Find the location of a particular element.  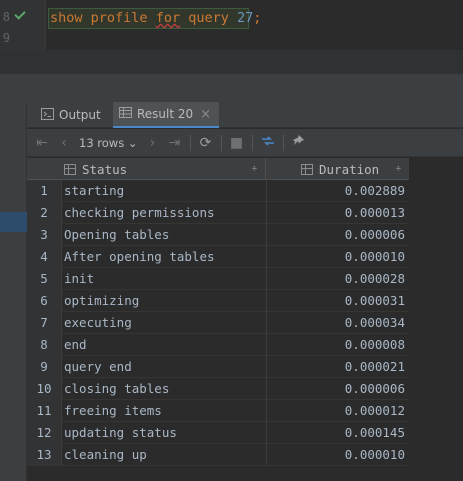

table-row: 3 Opening tables 0.000006 is located at coordinates (218, 235).